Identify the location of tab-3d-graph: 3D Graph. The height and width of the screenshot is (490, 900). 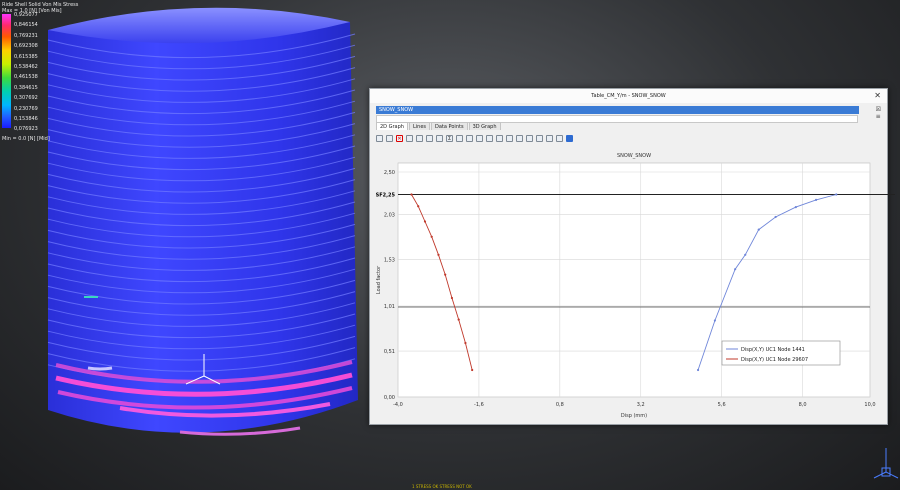
(484, 126).